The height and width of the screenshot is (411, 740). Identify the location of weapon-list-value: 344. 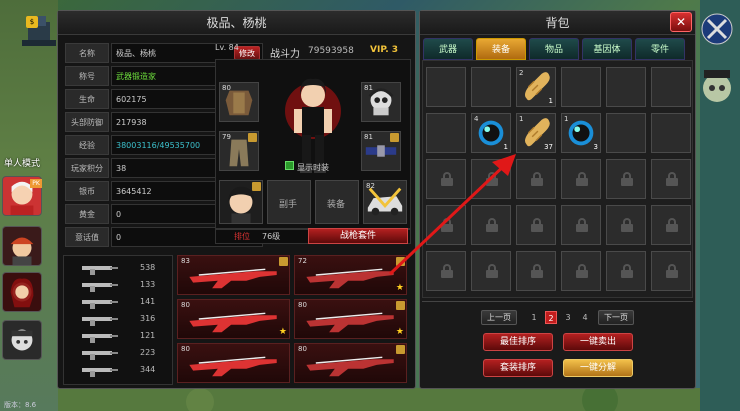
(148, 369).